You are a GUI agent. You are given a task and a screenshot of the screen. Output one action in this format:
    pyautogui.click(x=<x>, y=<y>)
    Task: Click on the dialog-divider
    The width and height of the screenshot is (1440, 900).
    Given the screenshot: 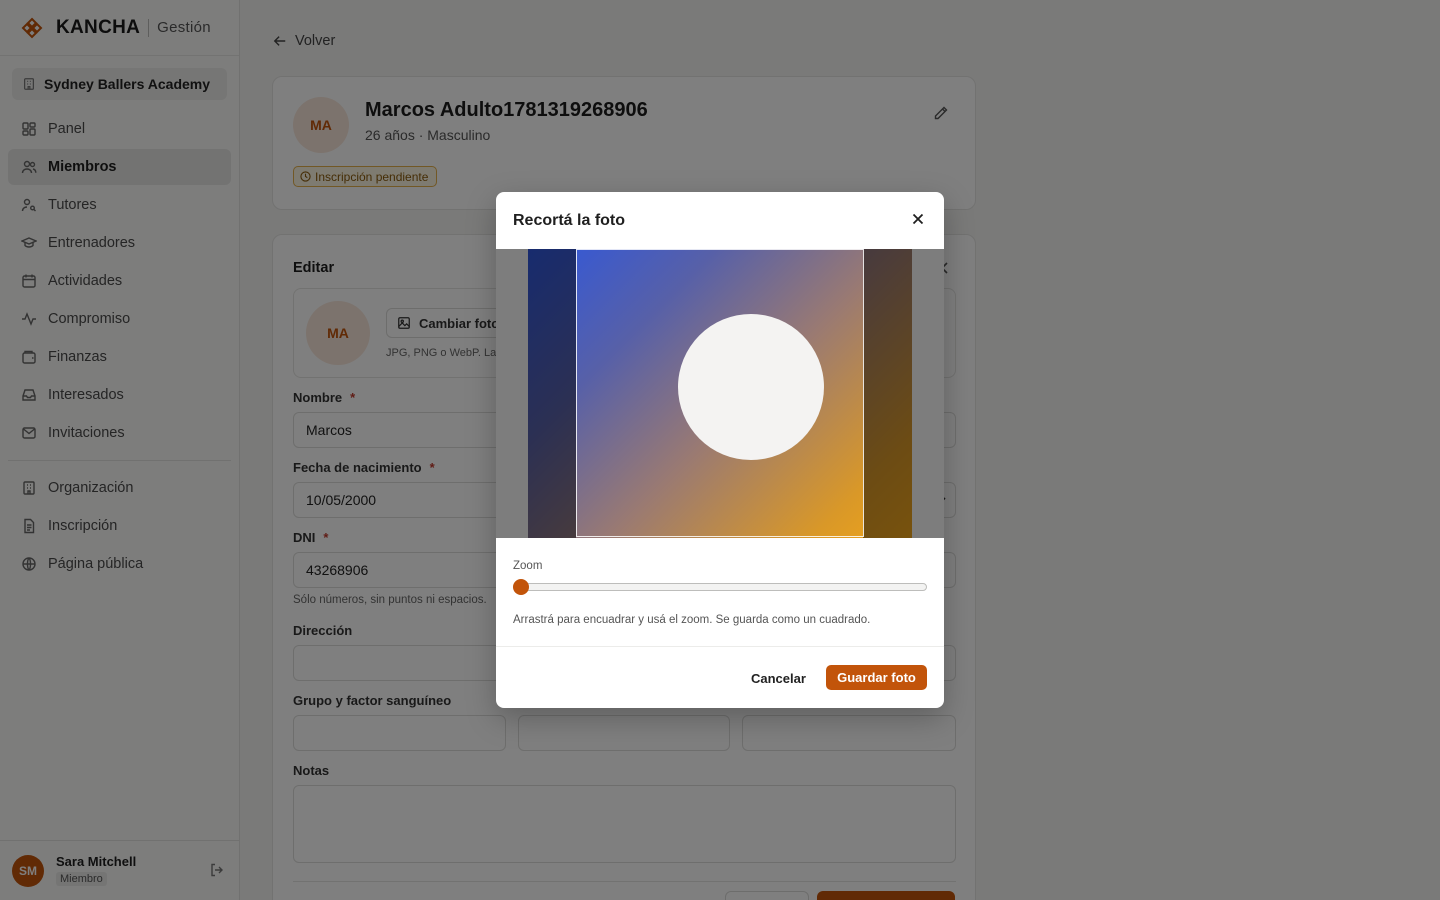 What is the action you would take?
    pyautogui.click(x=720, y=646)
    